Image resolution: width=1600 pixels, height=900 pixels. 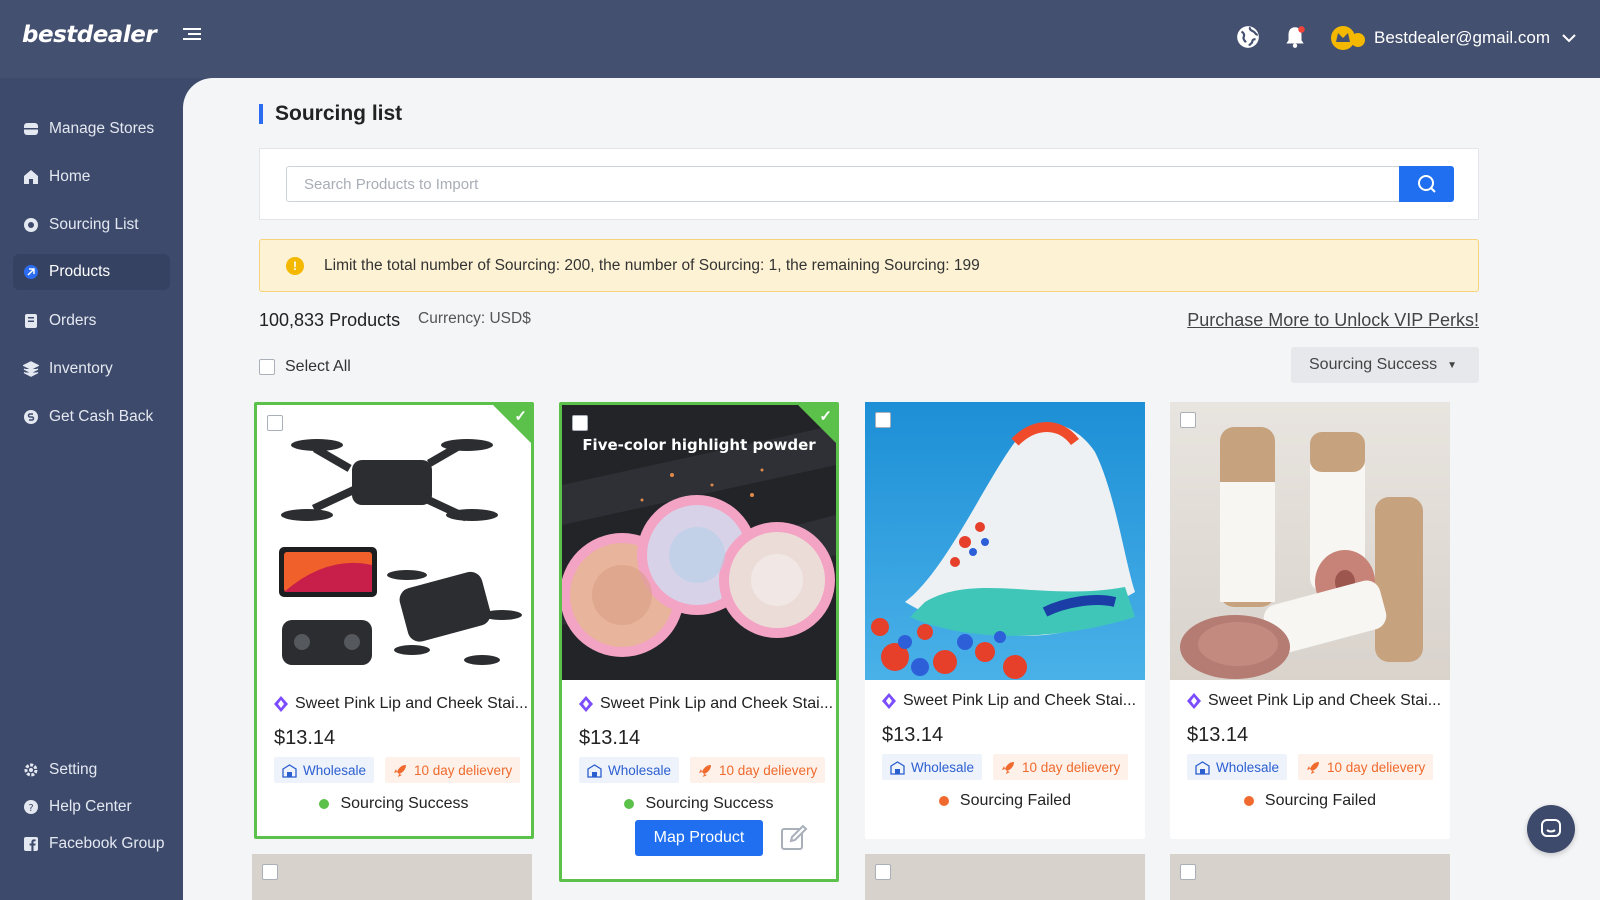 I want to click on home-icon, so click(x=31, y=177).